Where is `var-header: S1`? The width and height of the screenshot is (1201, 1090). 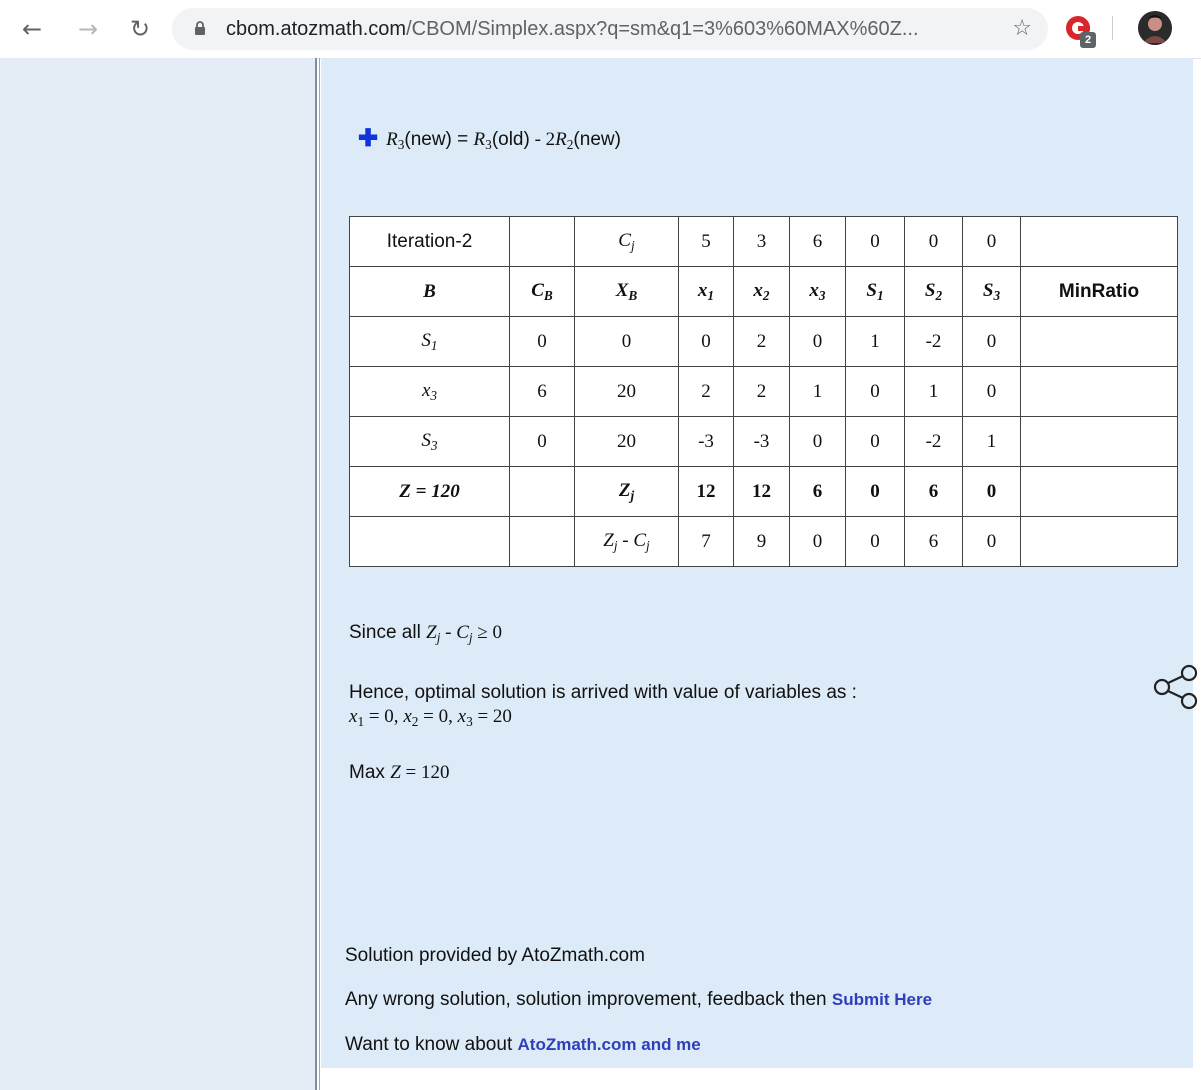 var-header: S1 is located at coordinates (875, 291).